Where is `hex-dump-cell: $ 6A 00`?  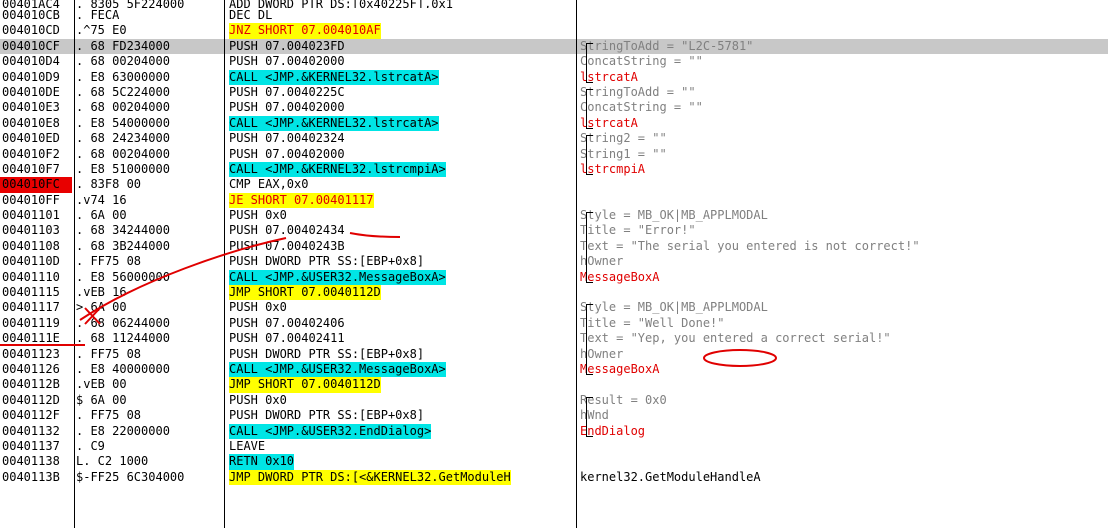
hex-dump-cell: $ 6A 00 is located at coordinates (149, 400).